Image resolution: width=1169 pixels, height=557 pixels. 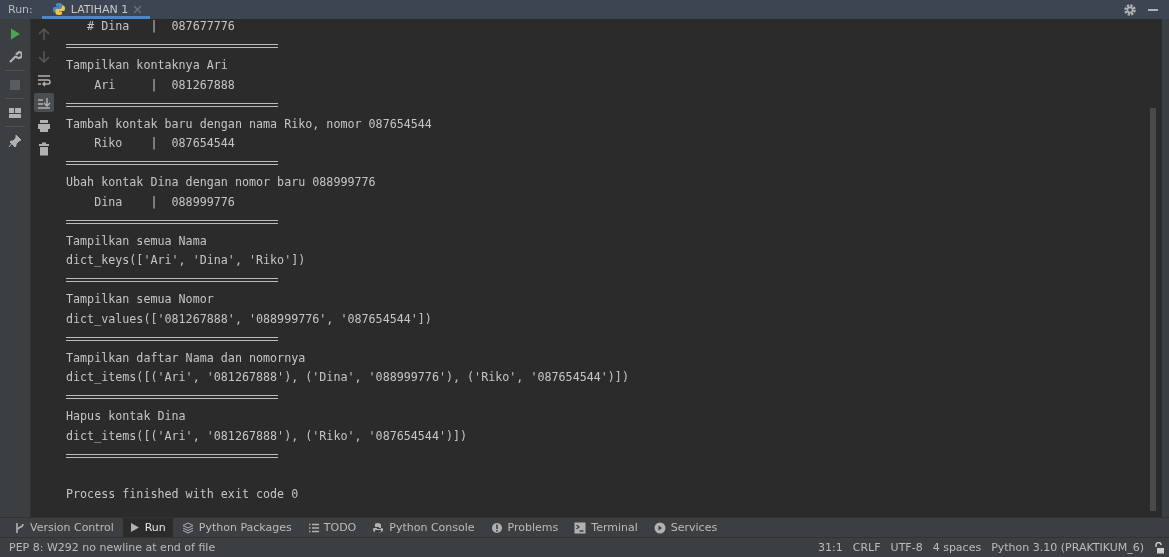 What do you see at coordinates (160, 27) in the screenshot?
I see `console-line: # Dina | 087677776` at bounding box center [160, 27].